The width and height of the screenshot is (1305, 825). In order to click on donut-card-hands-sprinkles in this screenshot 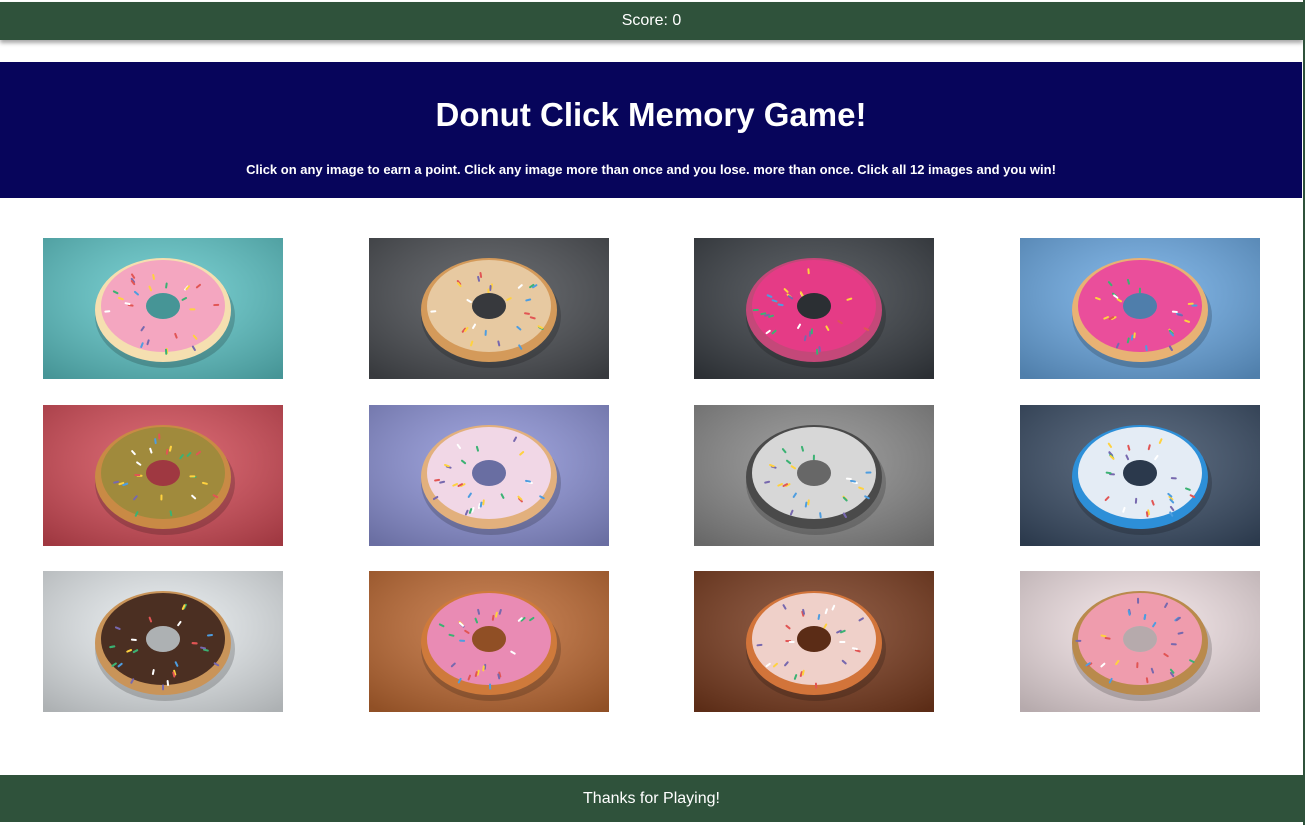, I will do `click(489, 308)`.